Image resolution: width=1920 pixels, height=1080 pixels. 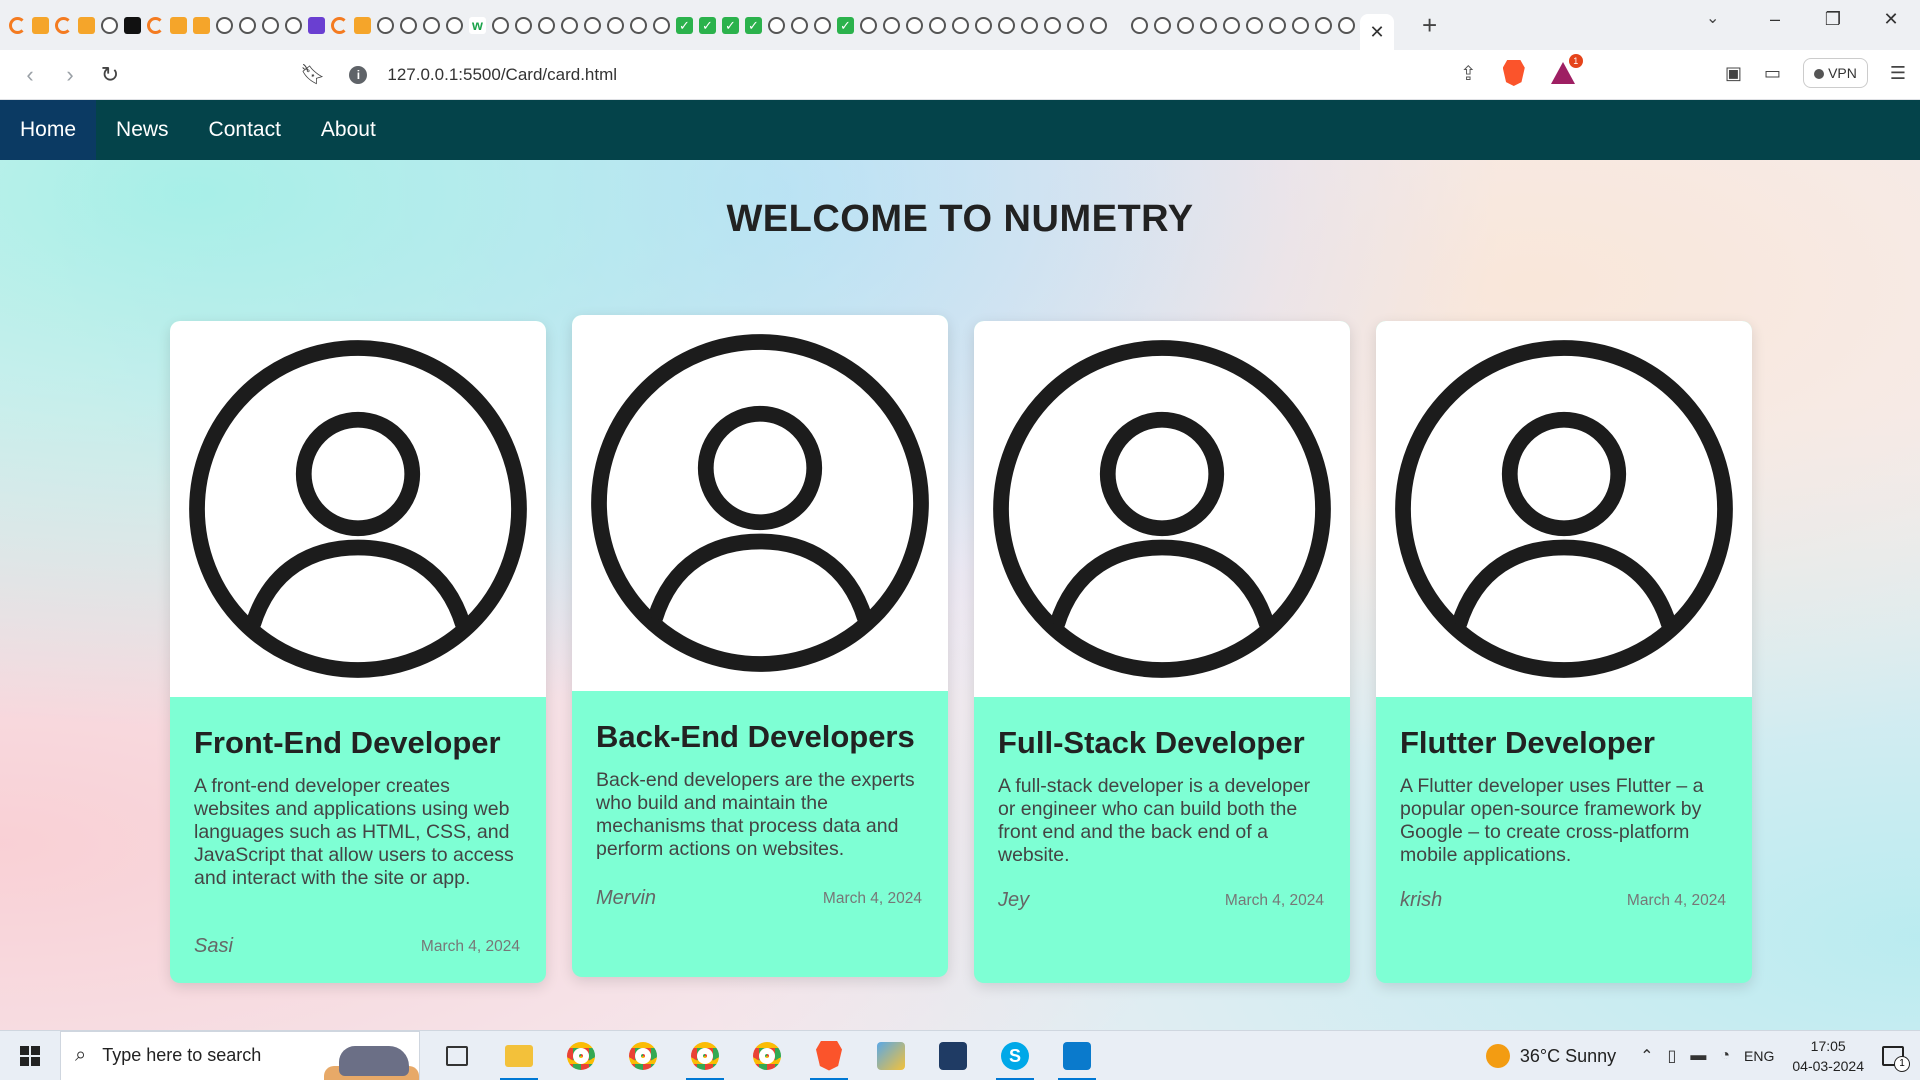 What do you see at coordinates (1833, 20) in the screenshot?
I see `restore-icon: ❐` at bounding box center [1833, 20].